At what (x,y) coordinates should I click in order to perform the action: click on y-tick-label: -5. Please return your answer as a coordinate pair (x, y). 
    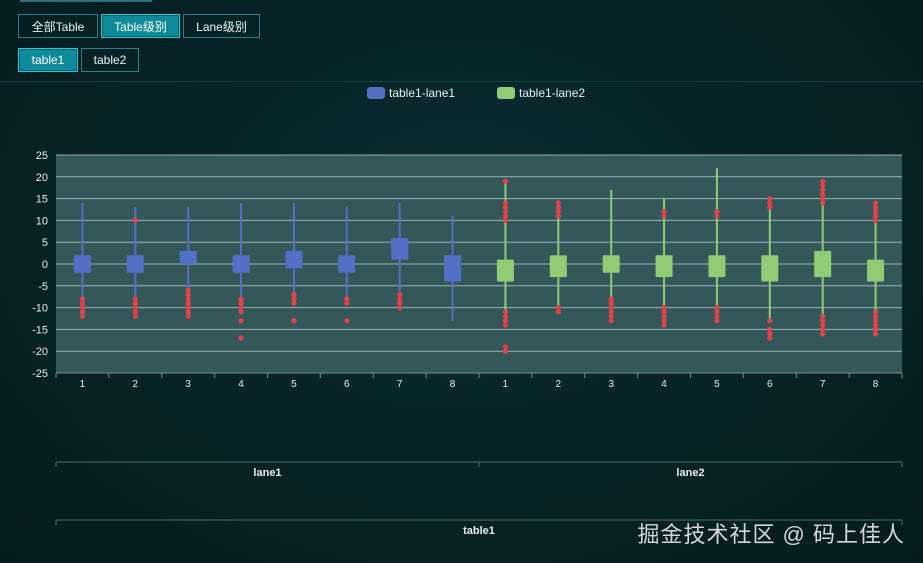
    Looking at the image, I should click on (43, 287).